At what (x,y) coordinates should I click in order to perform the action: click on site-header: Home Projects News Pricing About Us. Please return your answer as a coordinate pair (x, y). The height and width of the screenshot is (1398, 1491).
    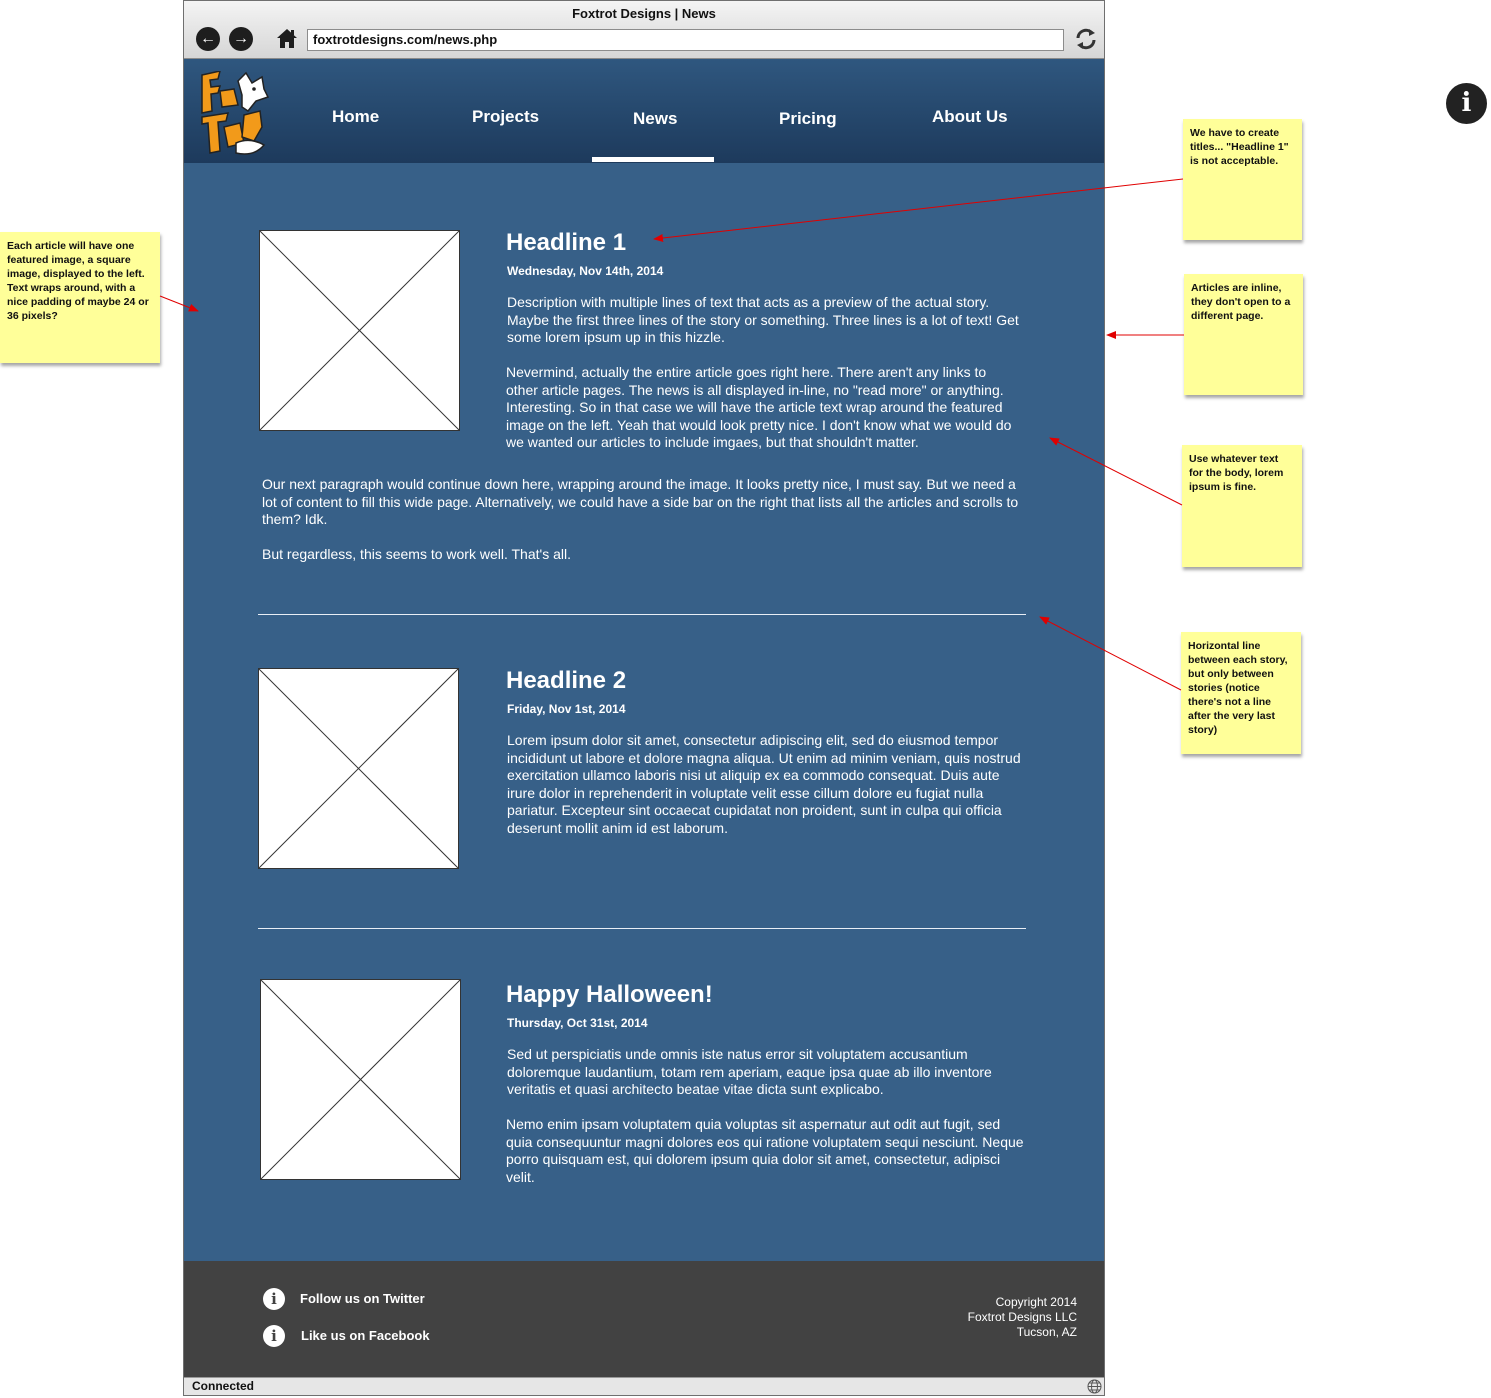
    Looking at the image, I should click on (644, 111).